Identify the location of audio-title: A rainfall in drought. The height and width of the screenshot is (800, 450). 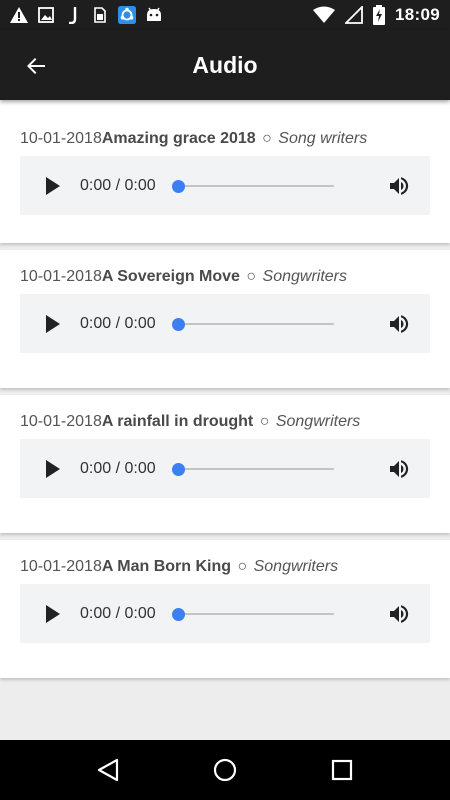
(177, 421).